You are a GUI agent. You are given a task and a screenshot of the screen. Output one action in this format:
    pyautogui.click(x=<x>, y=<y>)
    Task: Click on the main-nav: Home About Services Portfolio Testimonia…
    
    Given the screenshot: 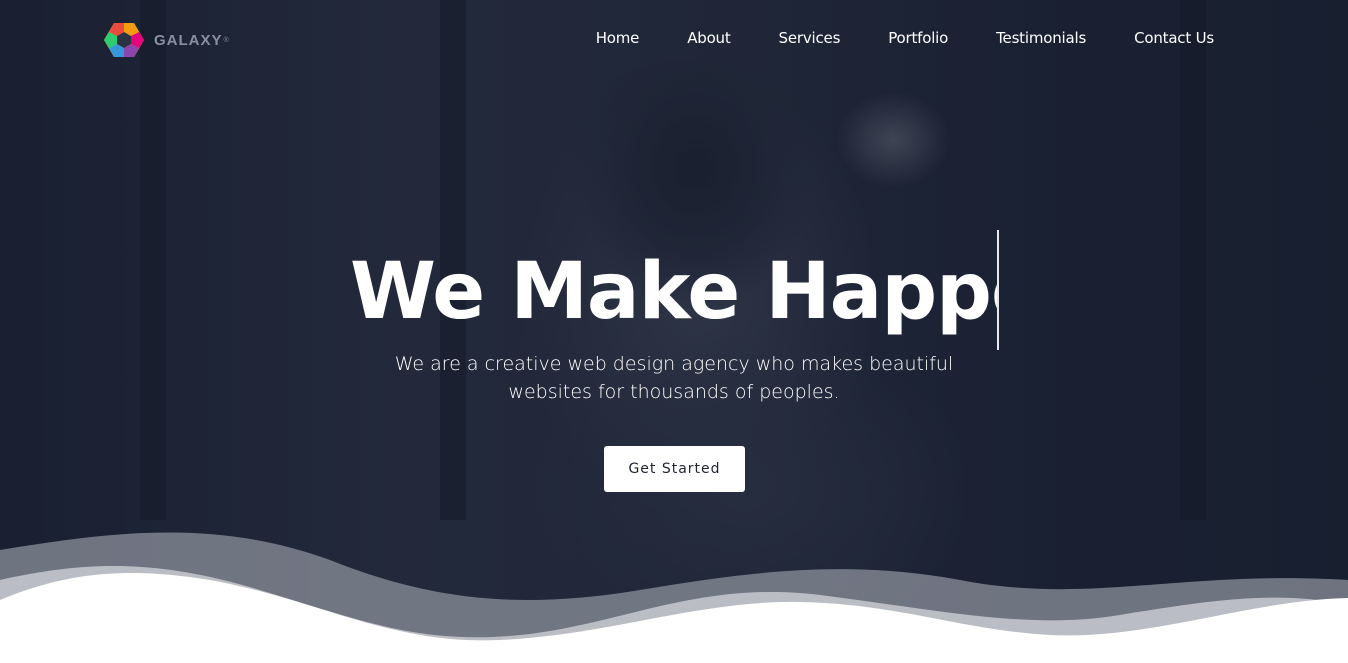 What is the action you would take?
    pyautogui.click(x=881, y=38)
    